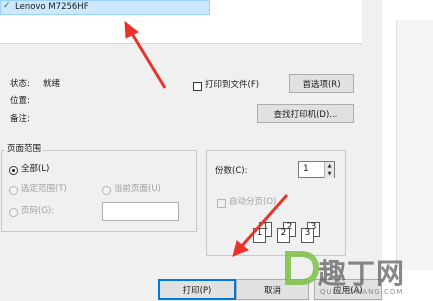 Image resolution: width=433 pixels, height=301 pixels. What do you see at coordinates (302, 268) in the screenshot?
I see `watermark-logo` at bounding box center [302, 268].